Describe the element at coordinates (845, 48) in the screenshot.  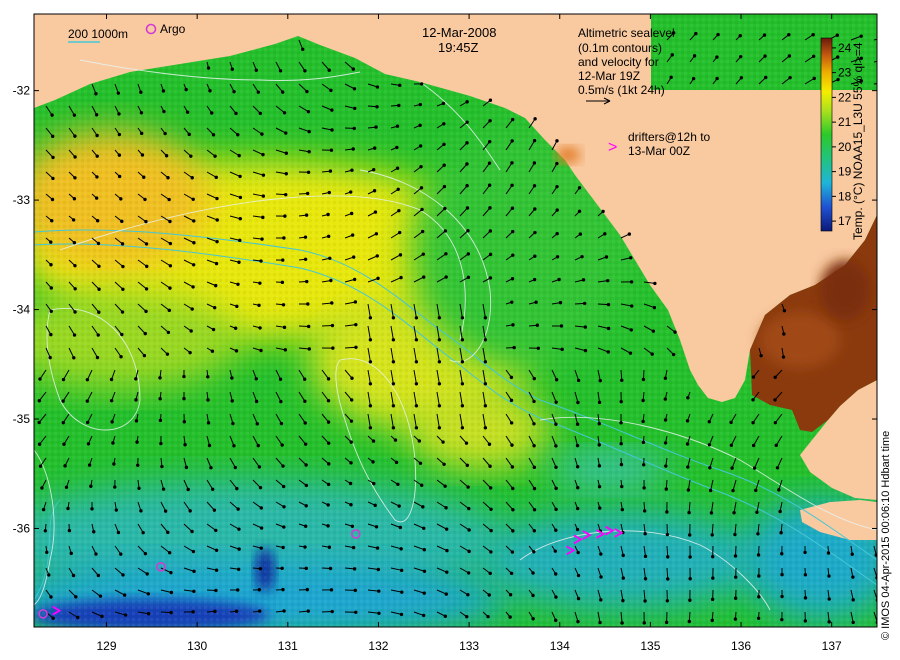
I see `colorbar-tick-label: 24` at that location.